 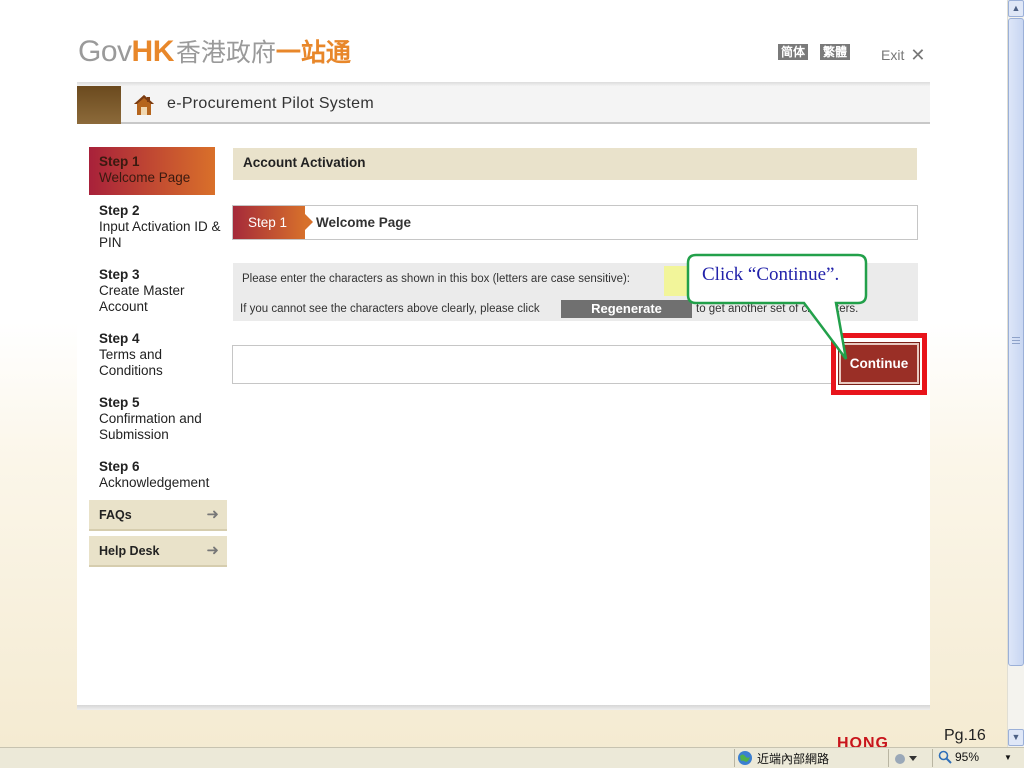 What do you see at coordinates (129, 551) in the screenshot?
I see `help-desk-label: Help Desk` at bounding box center [129, 551].